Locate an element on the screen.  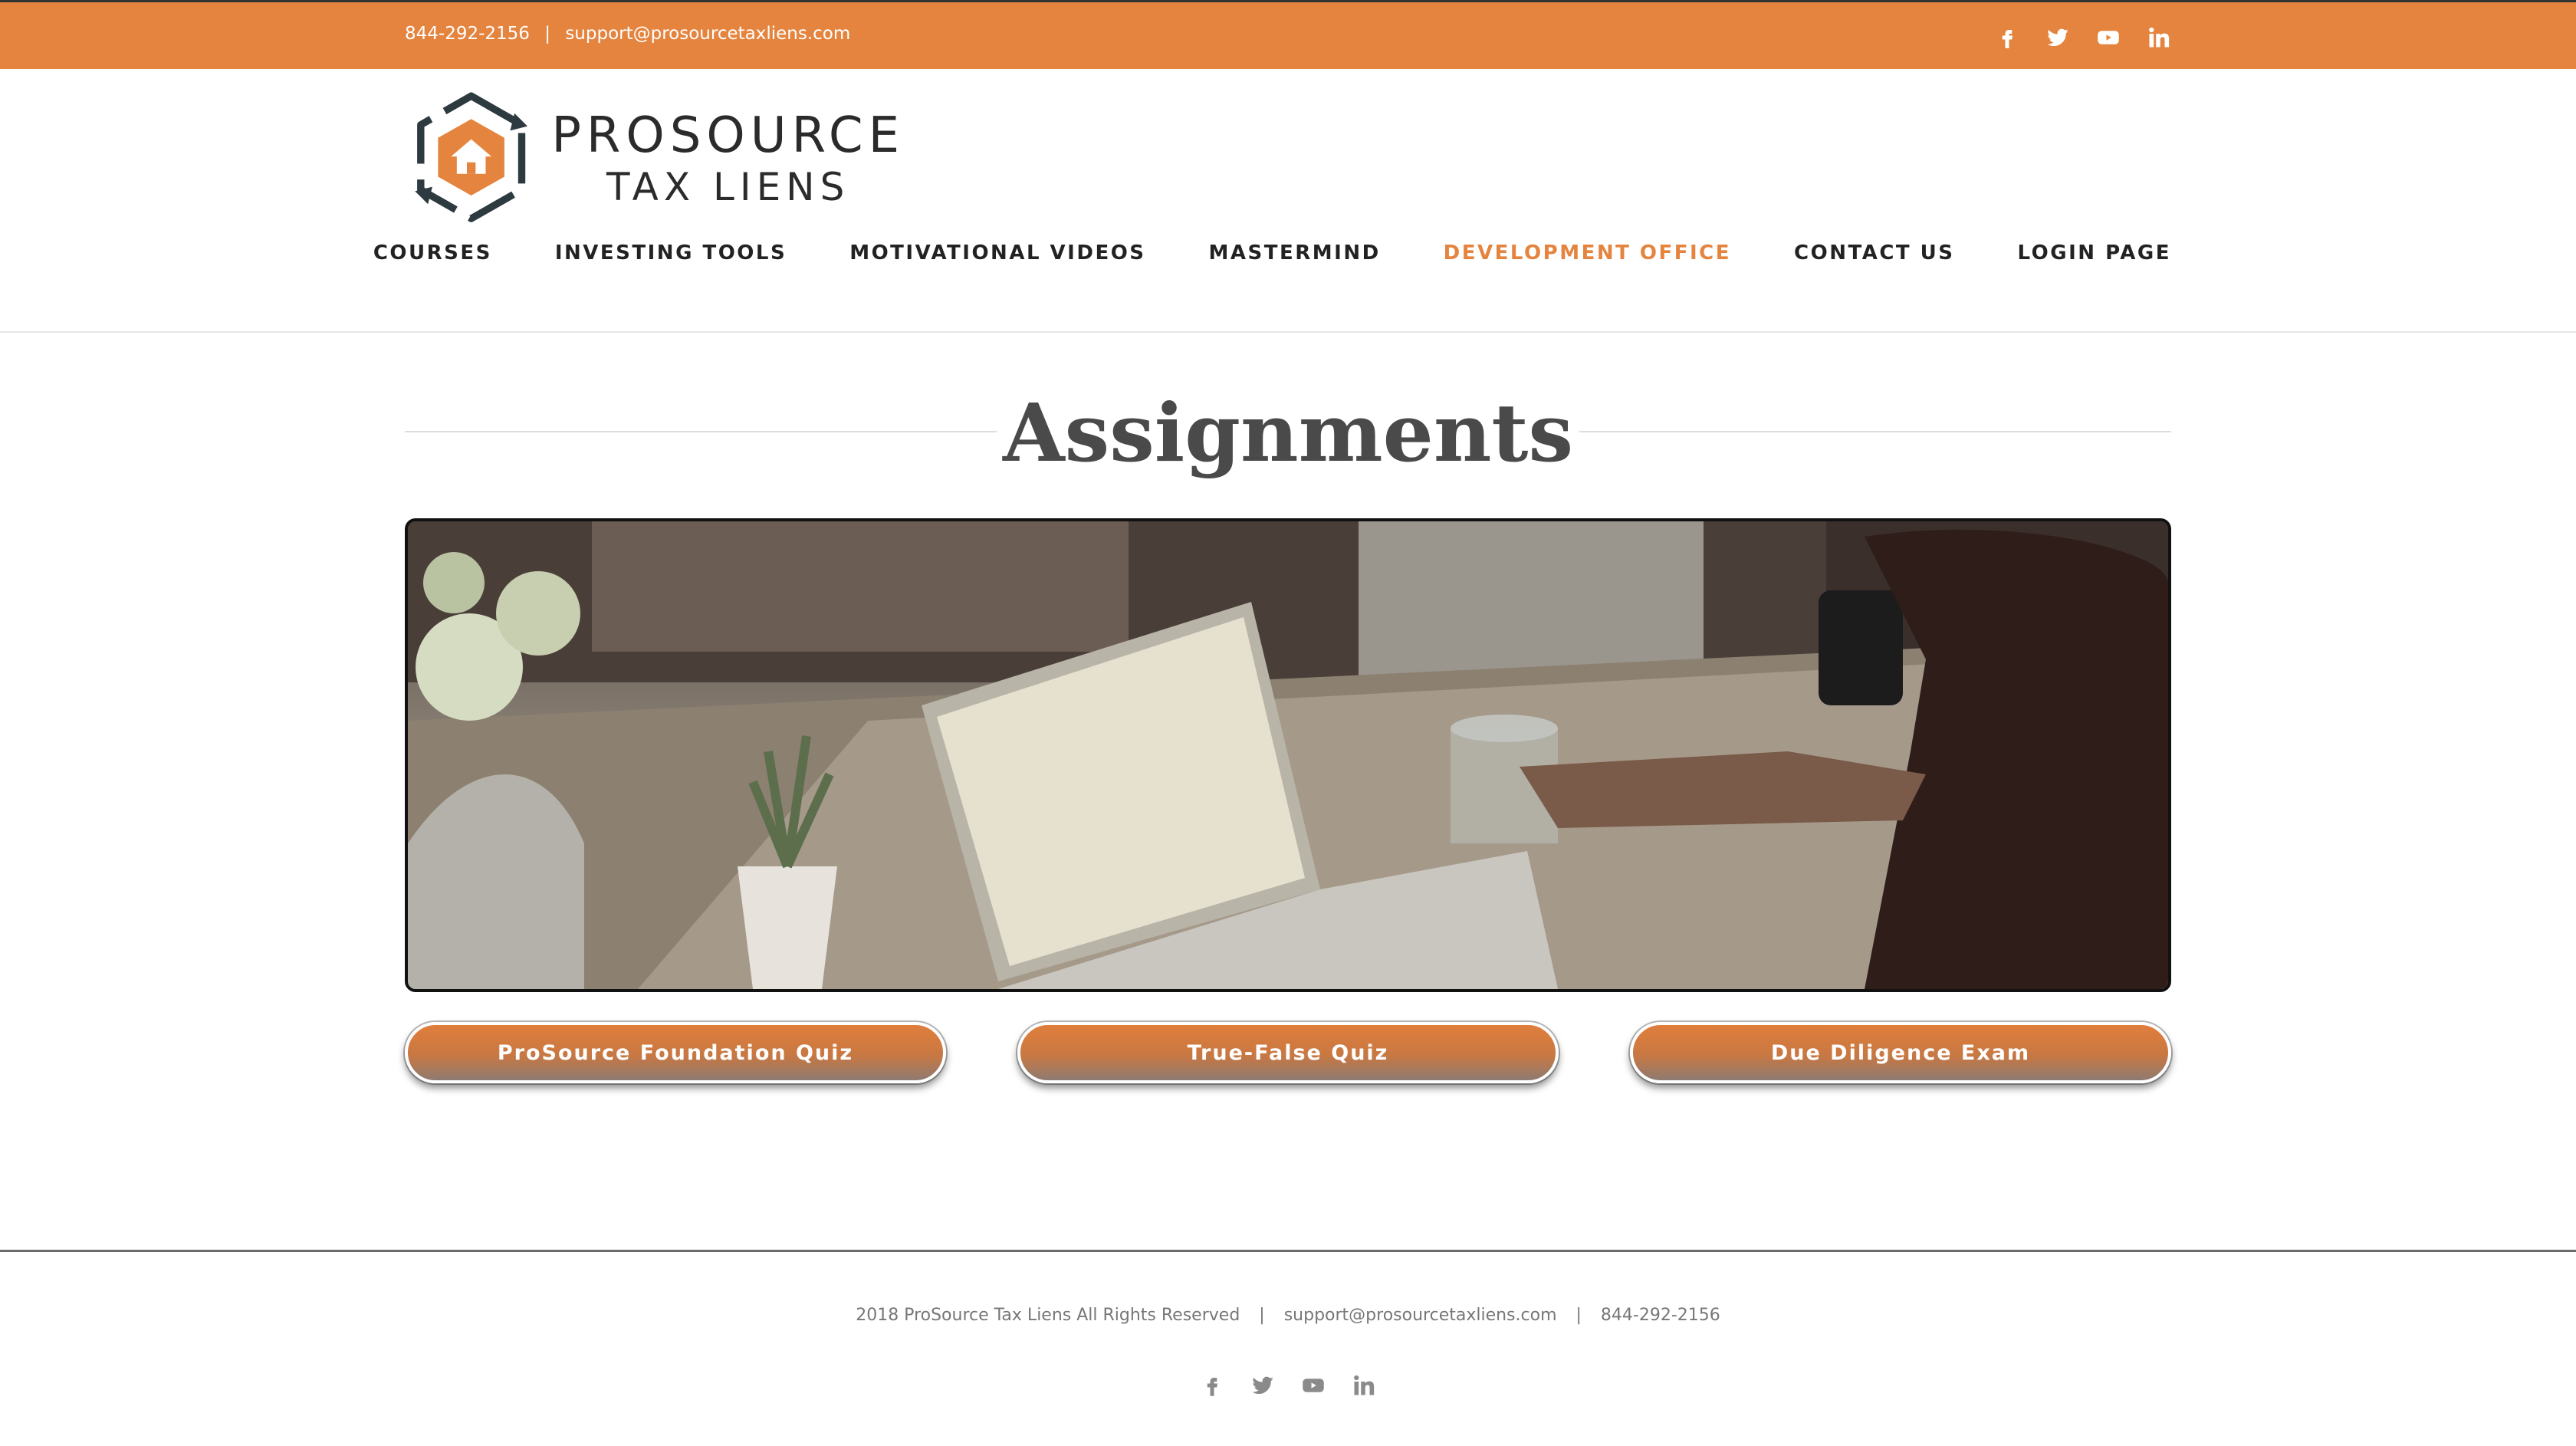
top-social-links is located at coordinates (2083, 37).